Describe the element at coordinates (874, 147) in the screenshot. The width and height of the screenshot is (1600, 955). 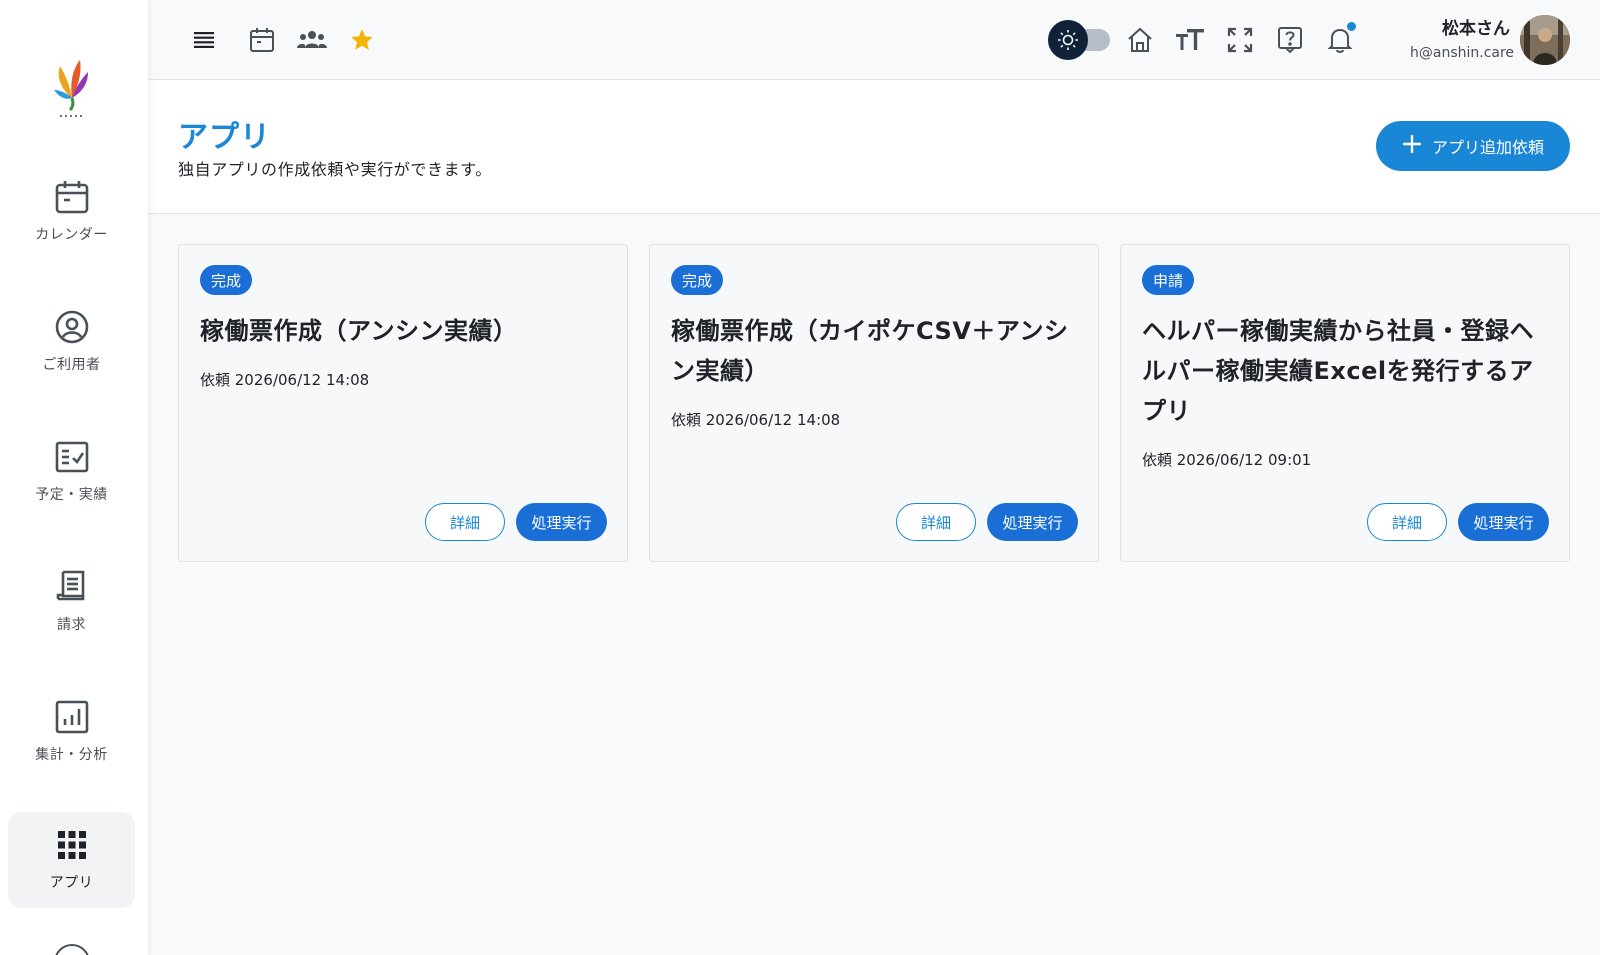
I see `page-header: アプリ 独自アプリの作成依頼や実行ができます。 アプリ追加依頼` at that location.